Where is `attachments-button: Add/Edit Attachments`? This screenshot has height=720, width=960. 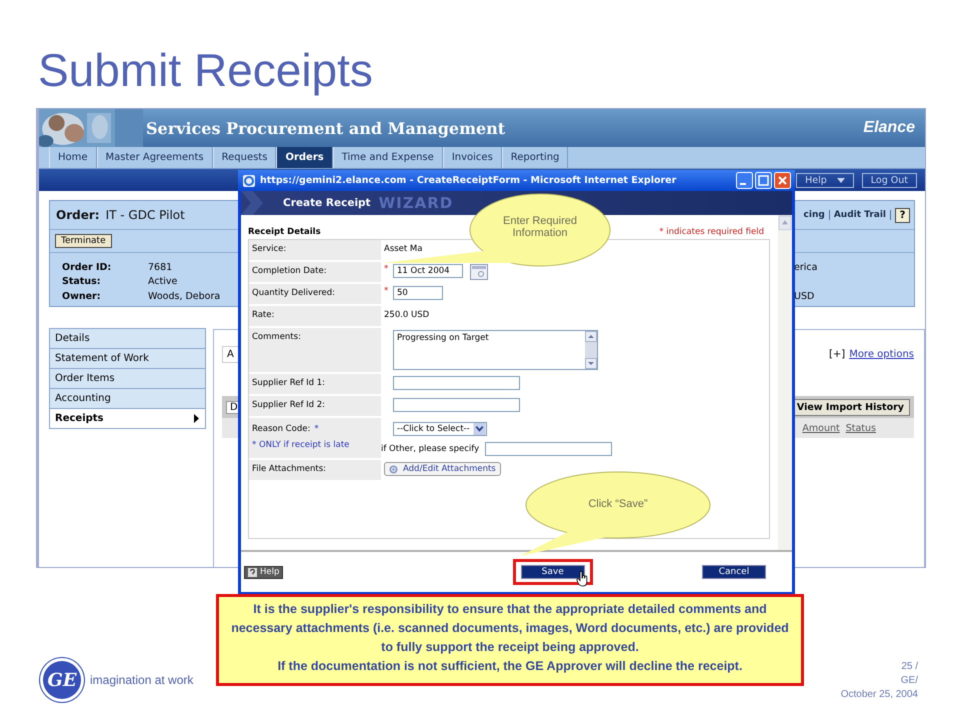 attachments-button: Add/Edit Attachments is located at coordinates (442, 469).